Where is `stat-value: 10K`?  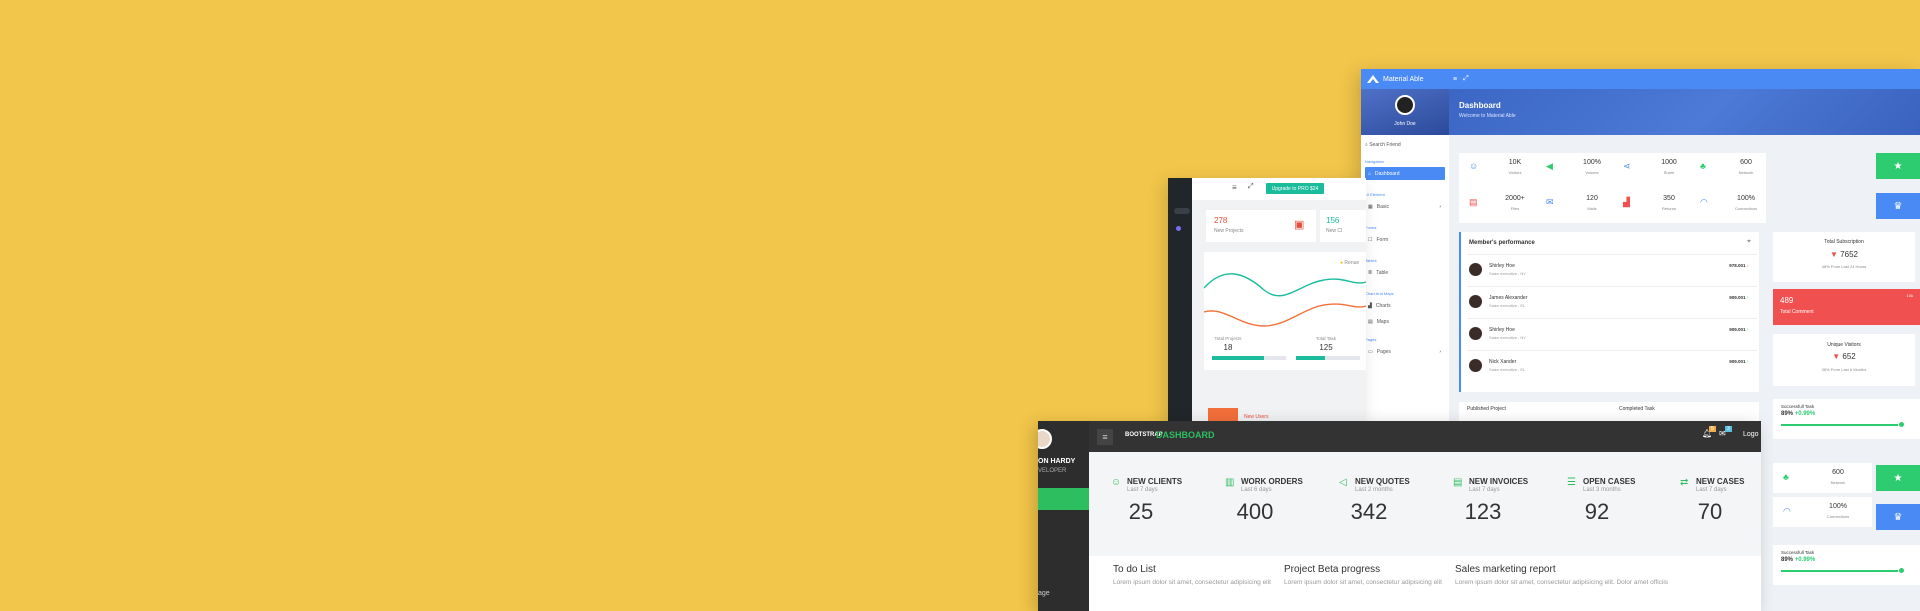
stat-value: 10K is located at coordinates (1515, 162).